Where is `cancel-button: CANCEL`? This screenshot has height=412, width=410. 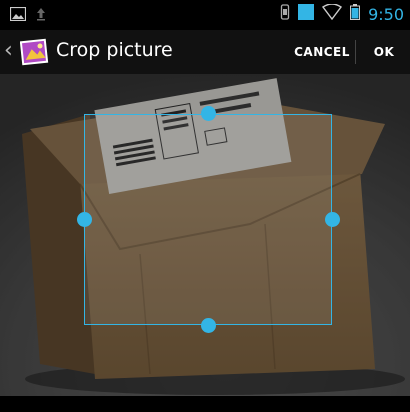 cancel-button: CANCEL is located at coordinates (322, 52).